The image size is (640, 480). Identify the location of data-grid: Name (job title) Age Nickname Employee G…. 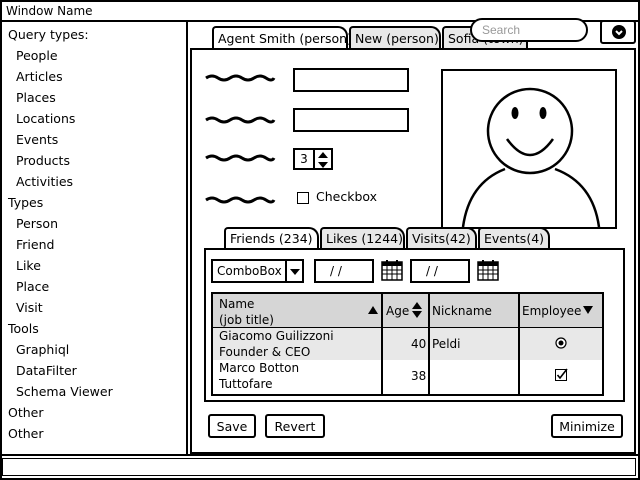
(407, 344).